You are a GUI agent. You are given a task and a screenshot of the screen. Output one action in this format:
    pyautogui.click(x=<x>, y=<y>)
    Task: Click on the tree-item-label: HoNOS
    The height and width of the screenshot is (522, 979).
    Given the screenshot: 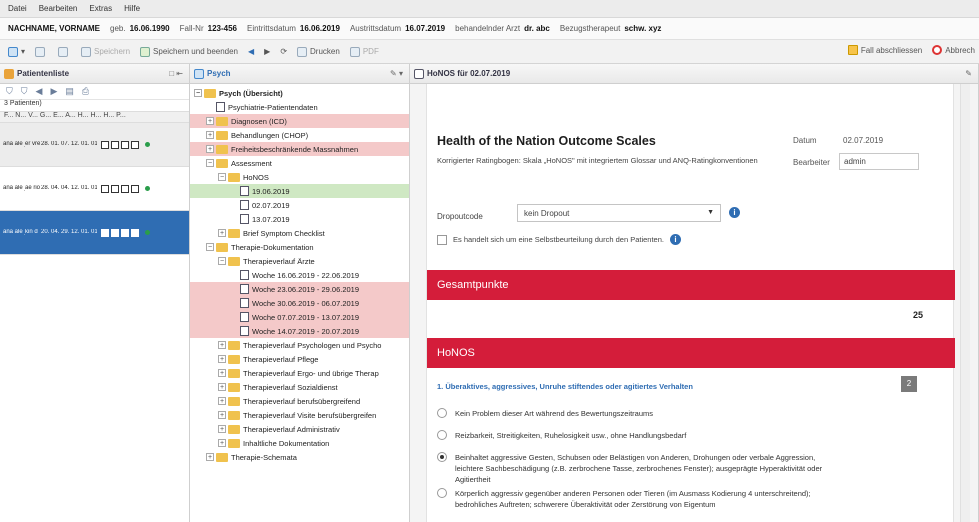 What is the action you would take?
    pyautogui.click(x=256, y=177)
    